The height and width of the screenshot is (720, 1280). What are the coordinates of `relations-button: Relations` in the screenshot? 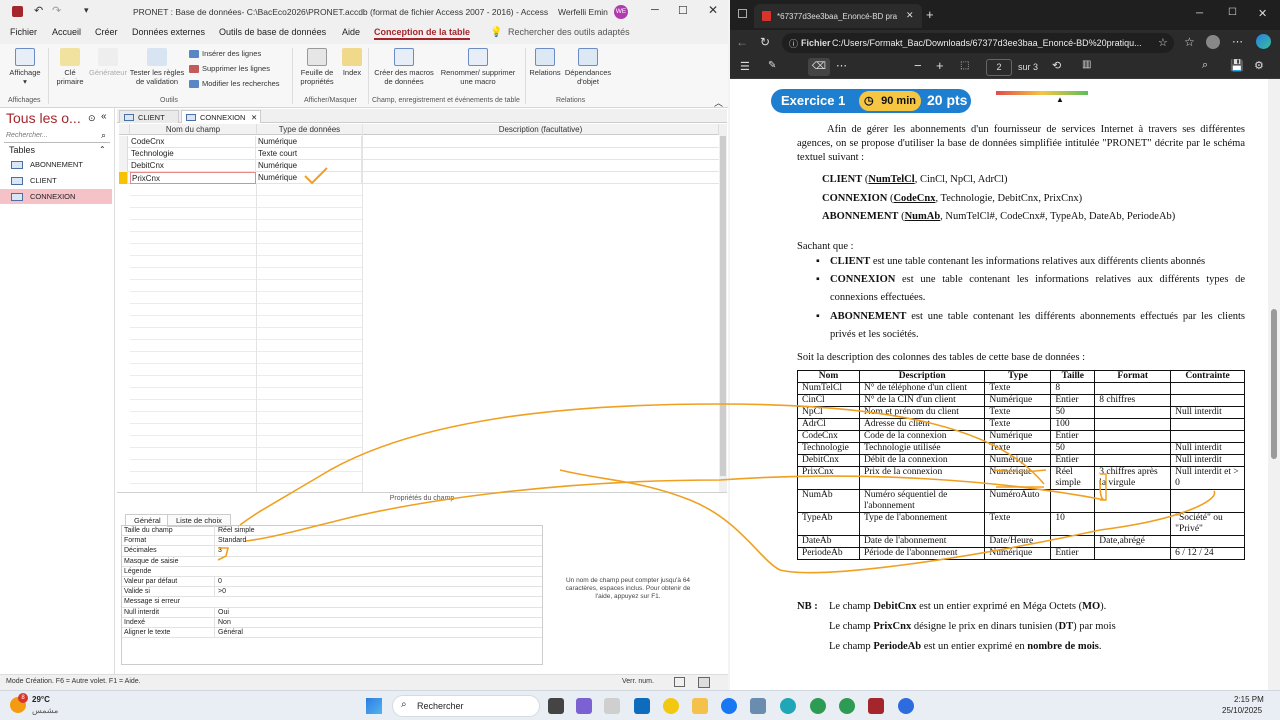 It's located at (545, 62).